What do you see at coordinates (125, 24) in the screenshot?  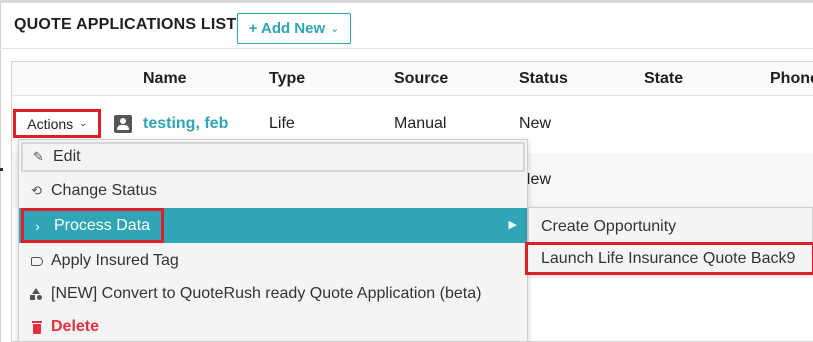 I see `page-title: QUOTE APPLICATIONS LIST` at bounding box center [125, 24].